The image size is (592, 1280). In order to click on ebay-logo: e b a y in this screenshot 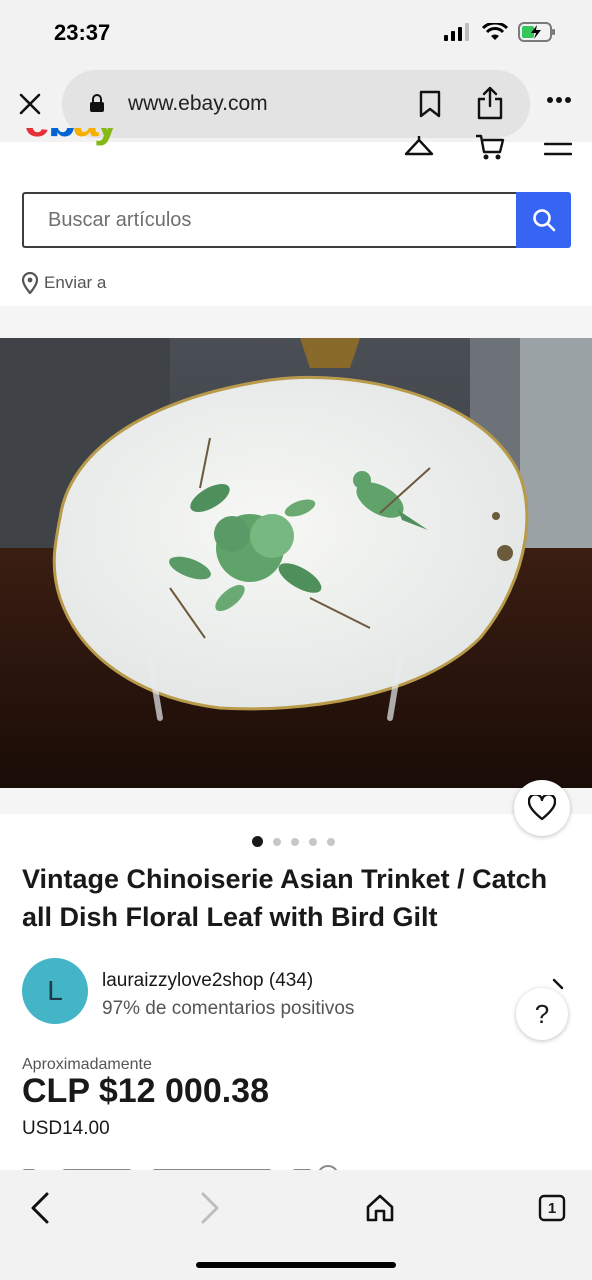, I will do `click(73, 143)`.